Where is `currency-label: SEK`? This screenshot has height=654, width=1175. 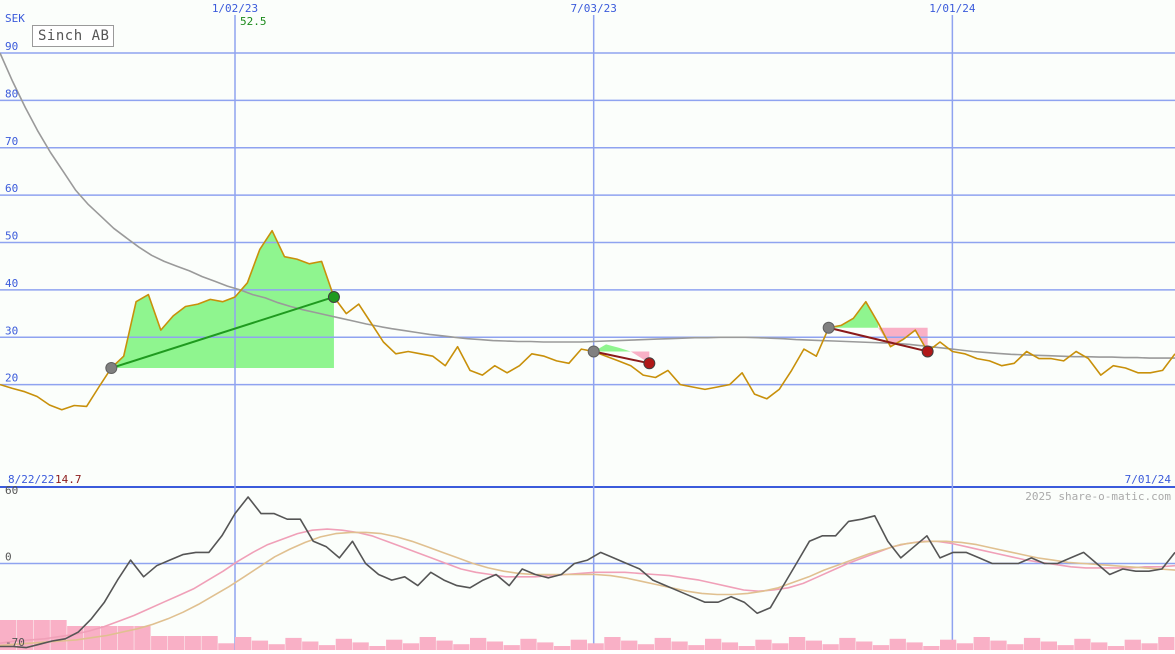
currency-label: SEK is located at coordinates (15, 18).